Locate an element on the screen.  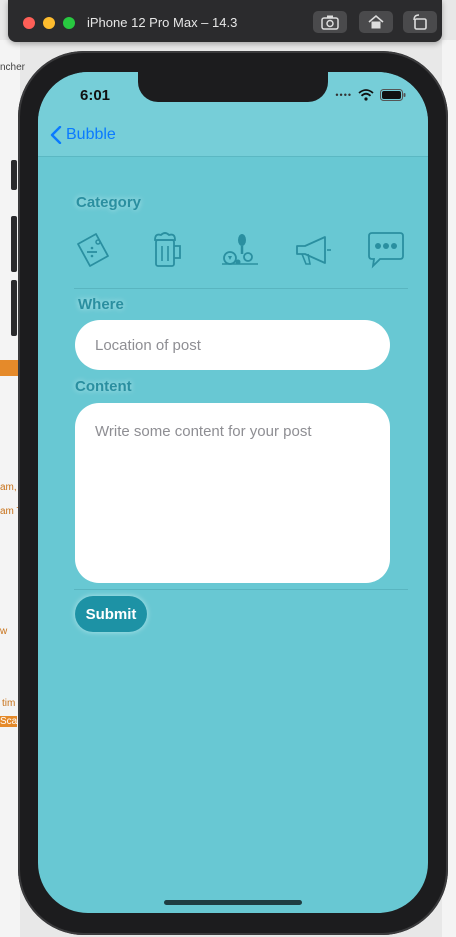
more-chat-icon is located at coordinates (386, 250).